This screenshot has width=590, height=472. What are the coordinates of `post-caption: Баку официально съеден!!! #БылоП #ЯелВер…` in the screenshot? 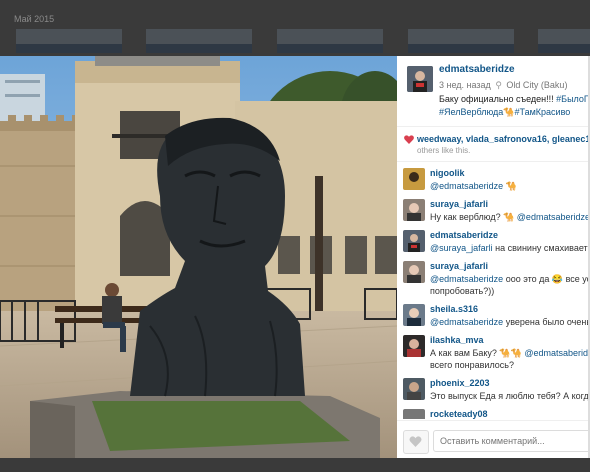 It's located at (514, 106).